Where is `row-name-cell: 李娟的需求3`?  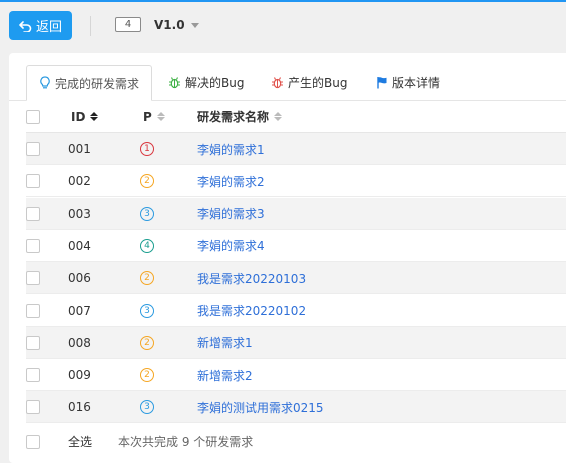 row-name-cell: 李娟的需求3 is located at coordinates (231, 214).